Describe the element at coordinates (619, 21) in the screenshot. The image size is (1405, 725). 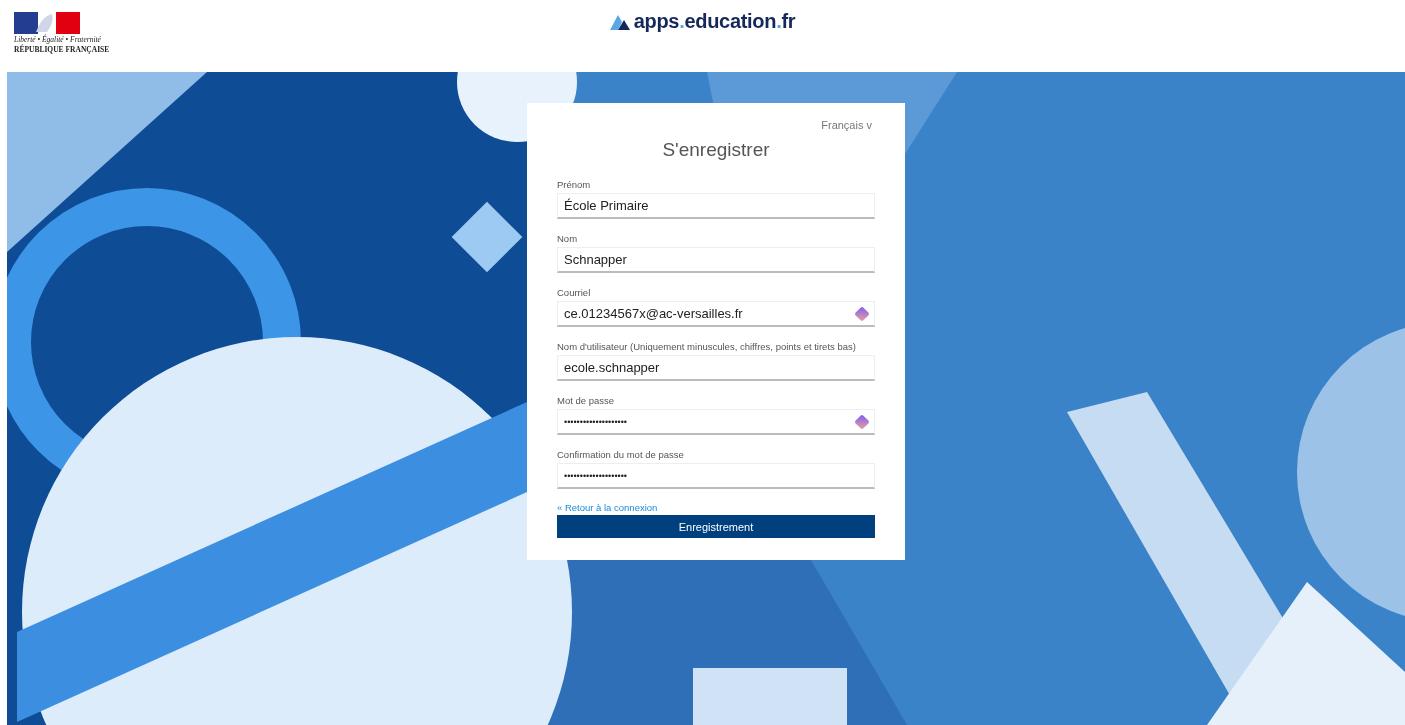
I see `mountain-logo-icon` at that location.